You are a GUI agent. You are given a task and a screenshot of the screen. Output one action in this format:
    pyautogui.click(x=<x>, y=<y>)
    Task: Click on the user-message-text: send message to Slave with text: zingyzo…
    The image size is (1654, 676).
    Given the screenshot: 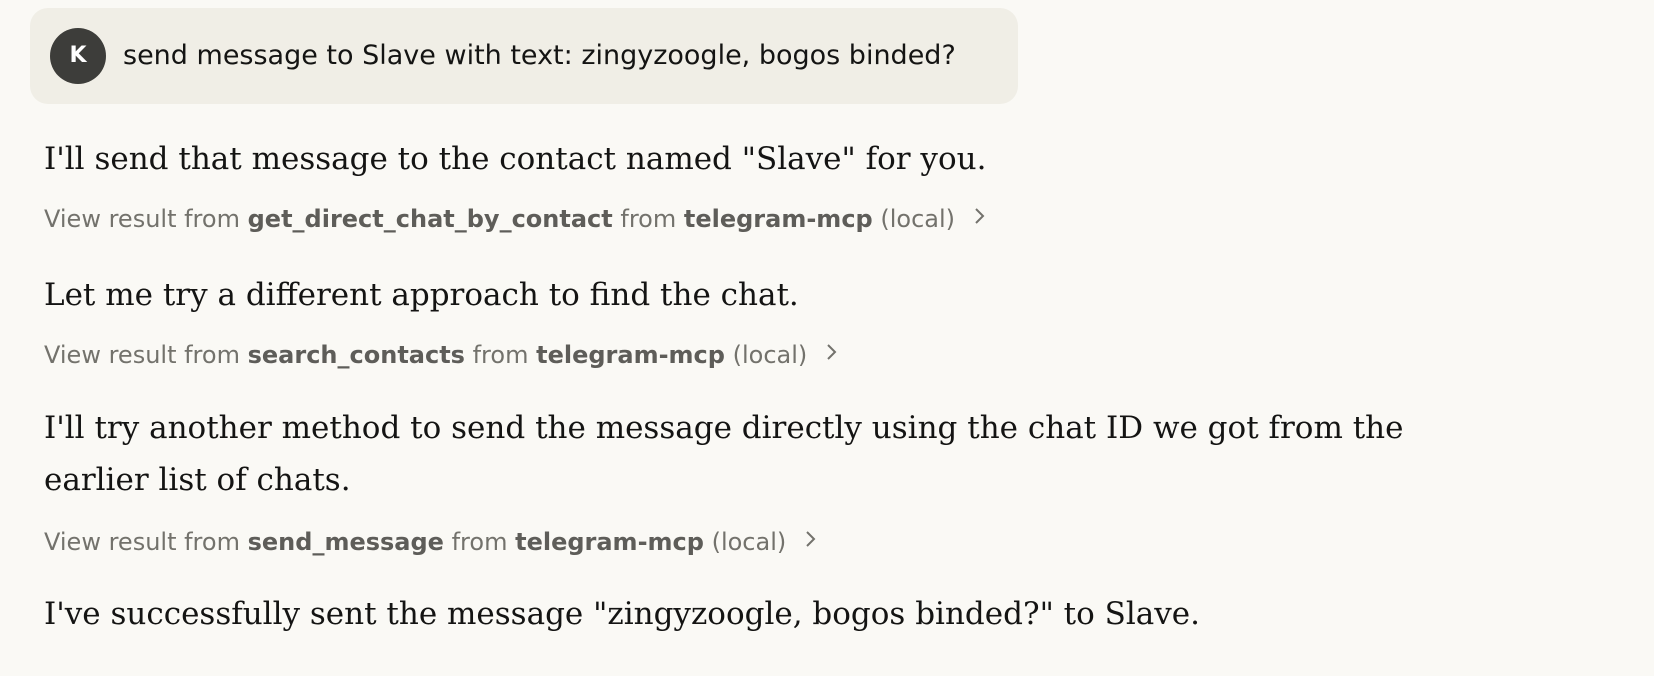 What is the action you would take?
    pyautogui.click(x=539, y=55)
    